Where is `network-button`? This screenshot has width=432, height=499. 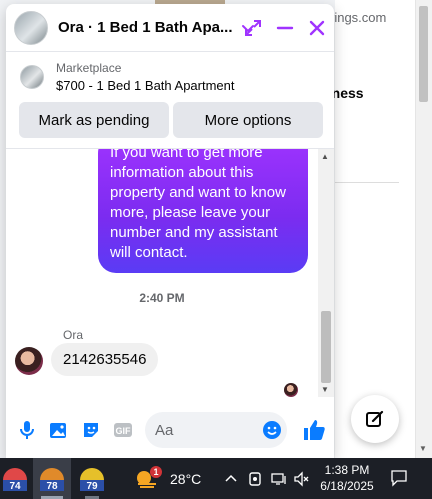
network-button is located at coordinates (279, 479).